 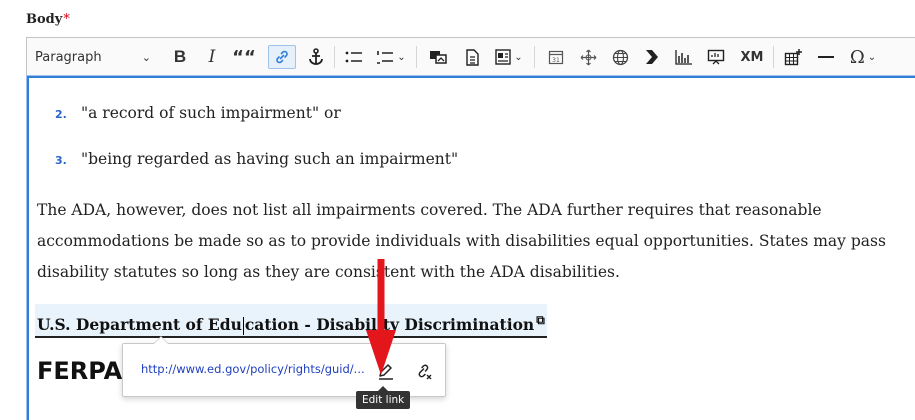 I want to click on edit-link-tooltip: Edit link, so click(x=383, y=397).